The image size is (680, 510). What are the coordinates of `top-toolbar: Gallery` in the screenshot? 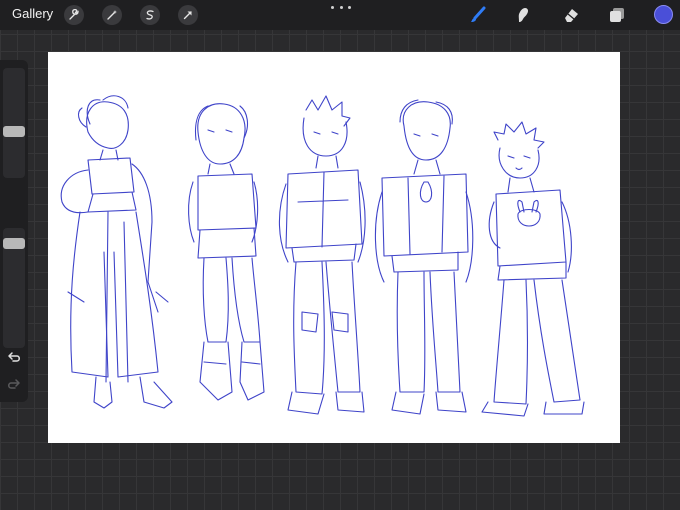 It's located at (340, 15).